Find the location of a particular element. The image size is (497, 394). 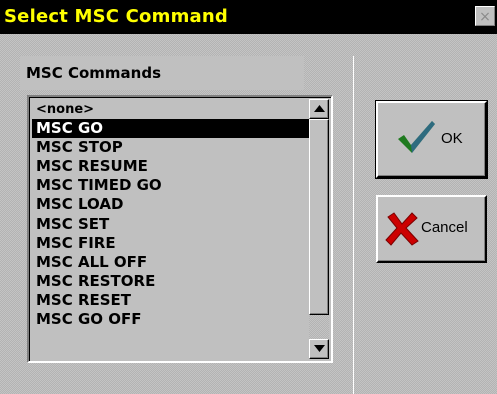

list-item: MSC RESET is located at coordinates (171, 300).